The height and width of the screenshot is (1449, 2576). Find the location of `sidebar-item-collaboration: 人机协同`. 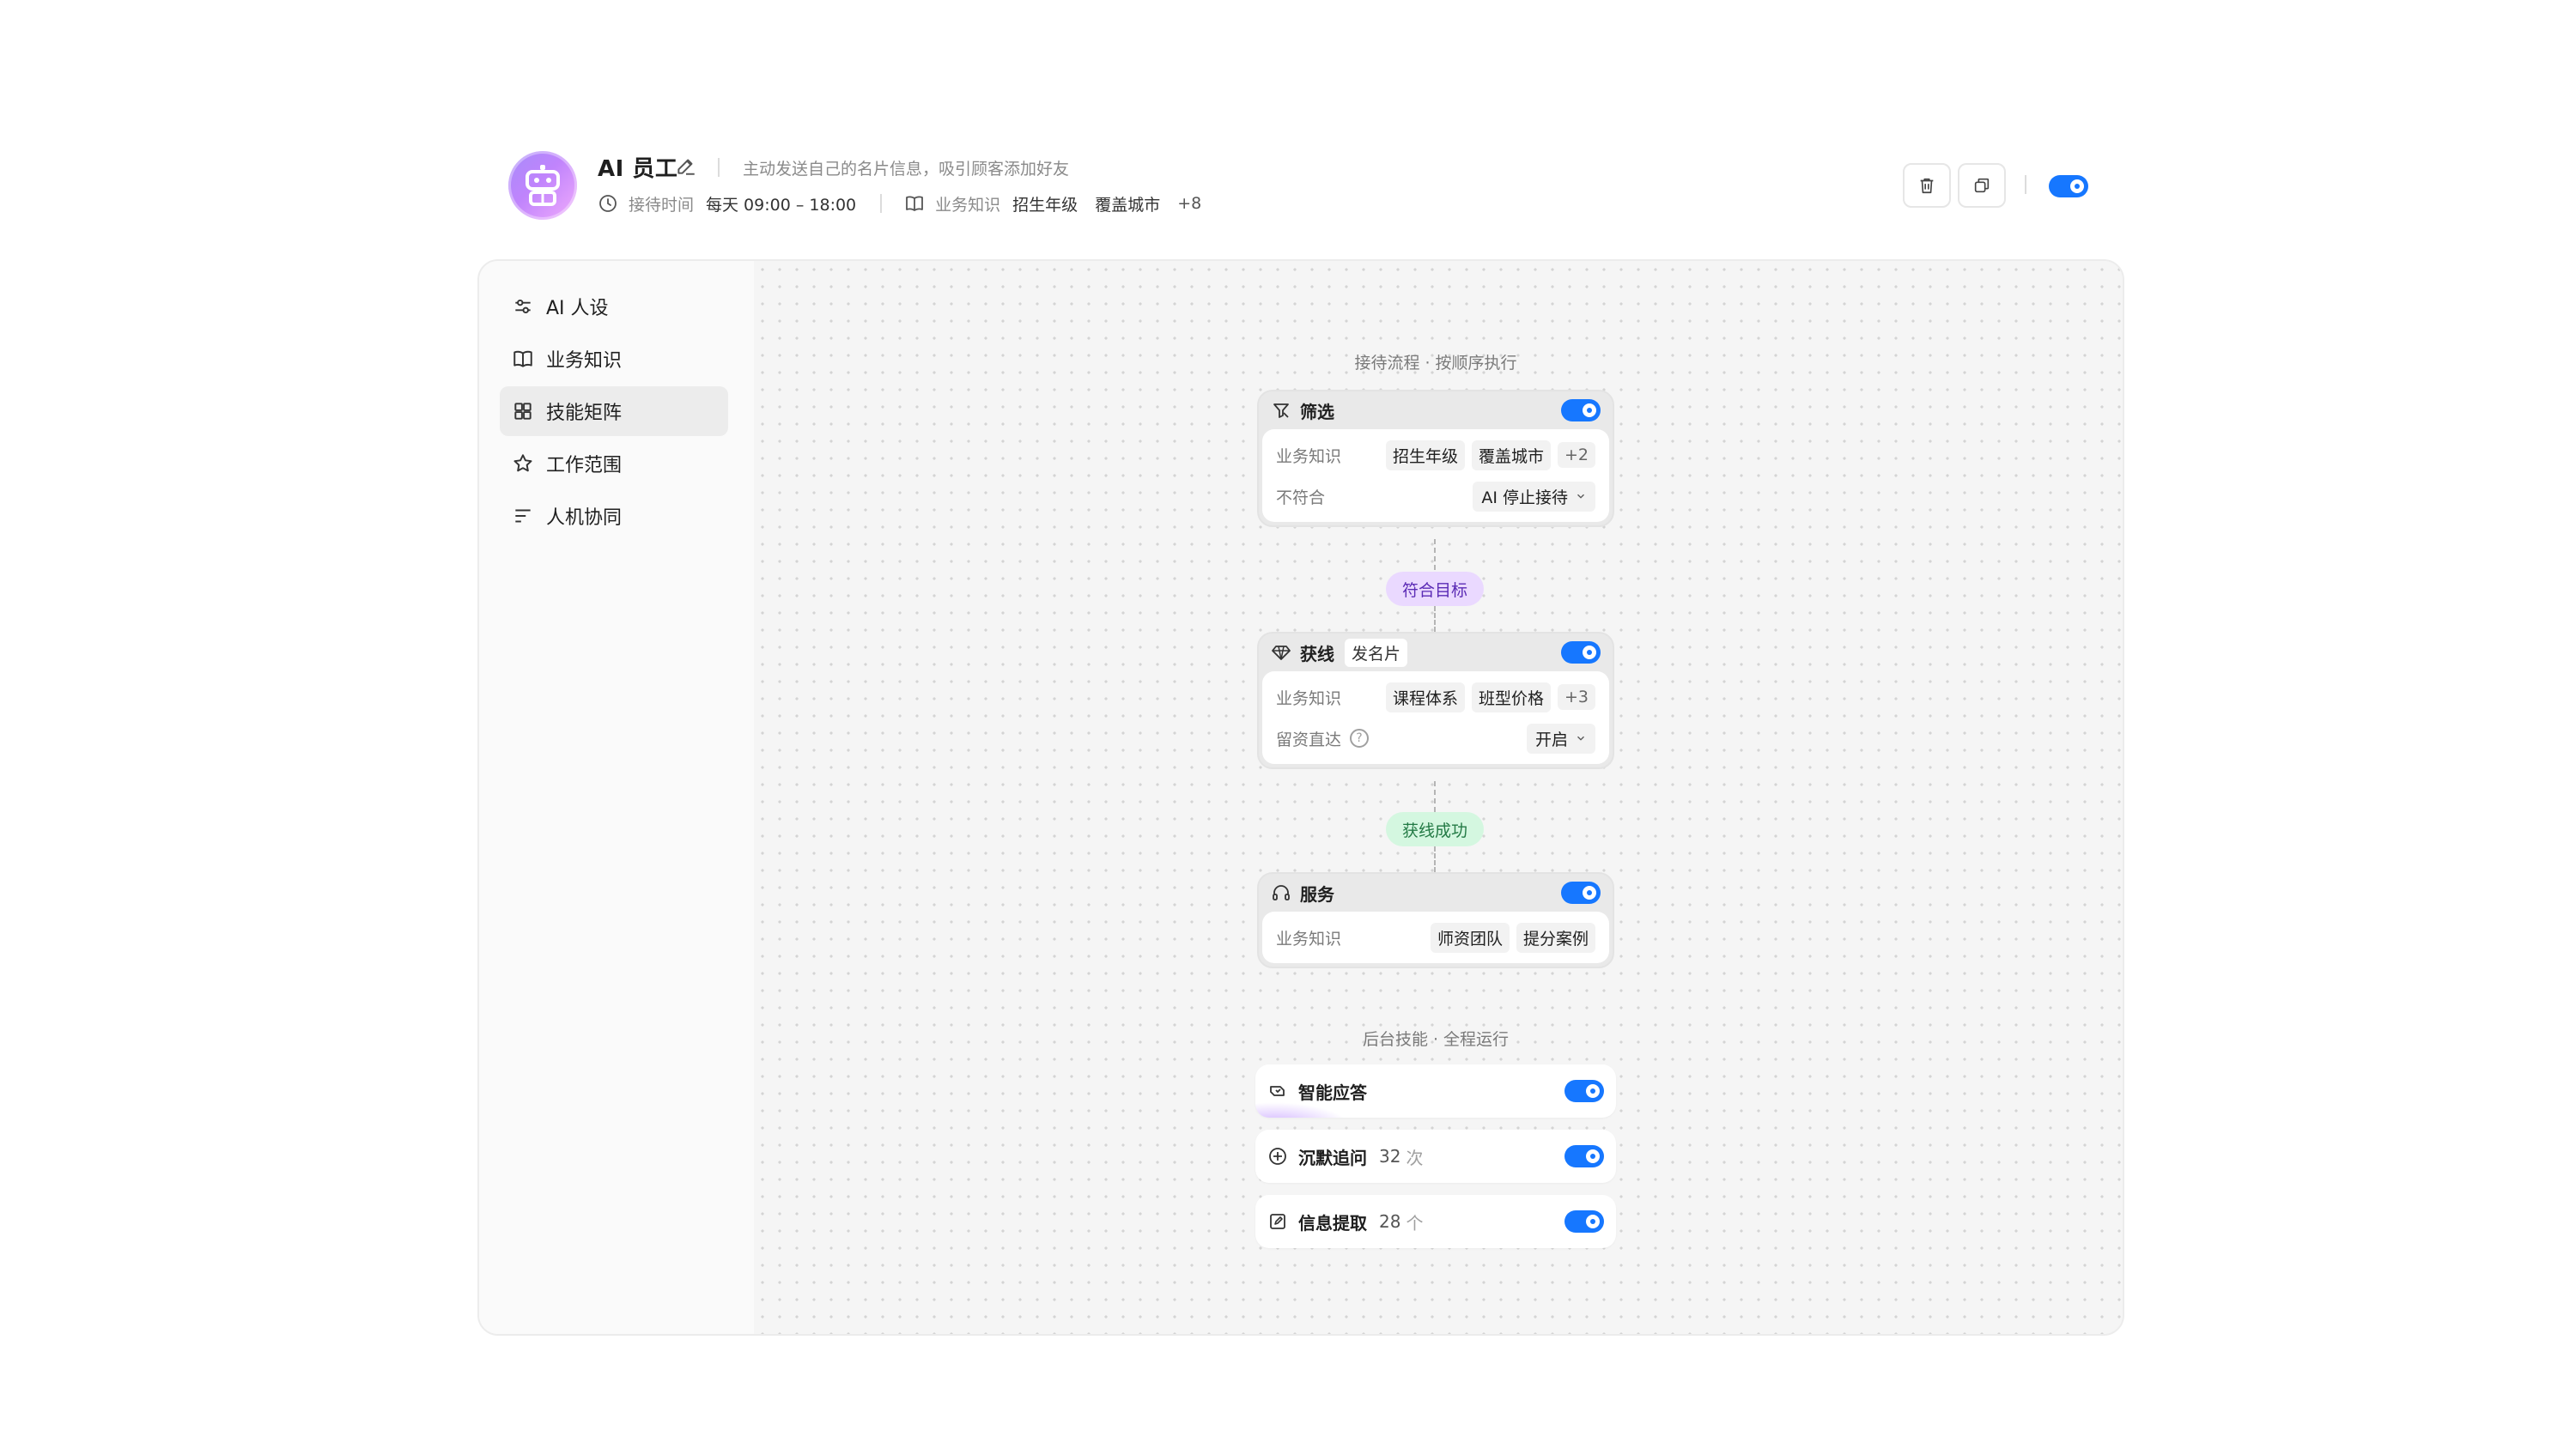

sidebar-item-collaboration: 人机协同 is located at coordinates (614, 516).